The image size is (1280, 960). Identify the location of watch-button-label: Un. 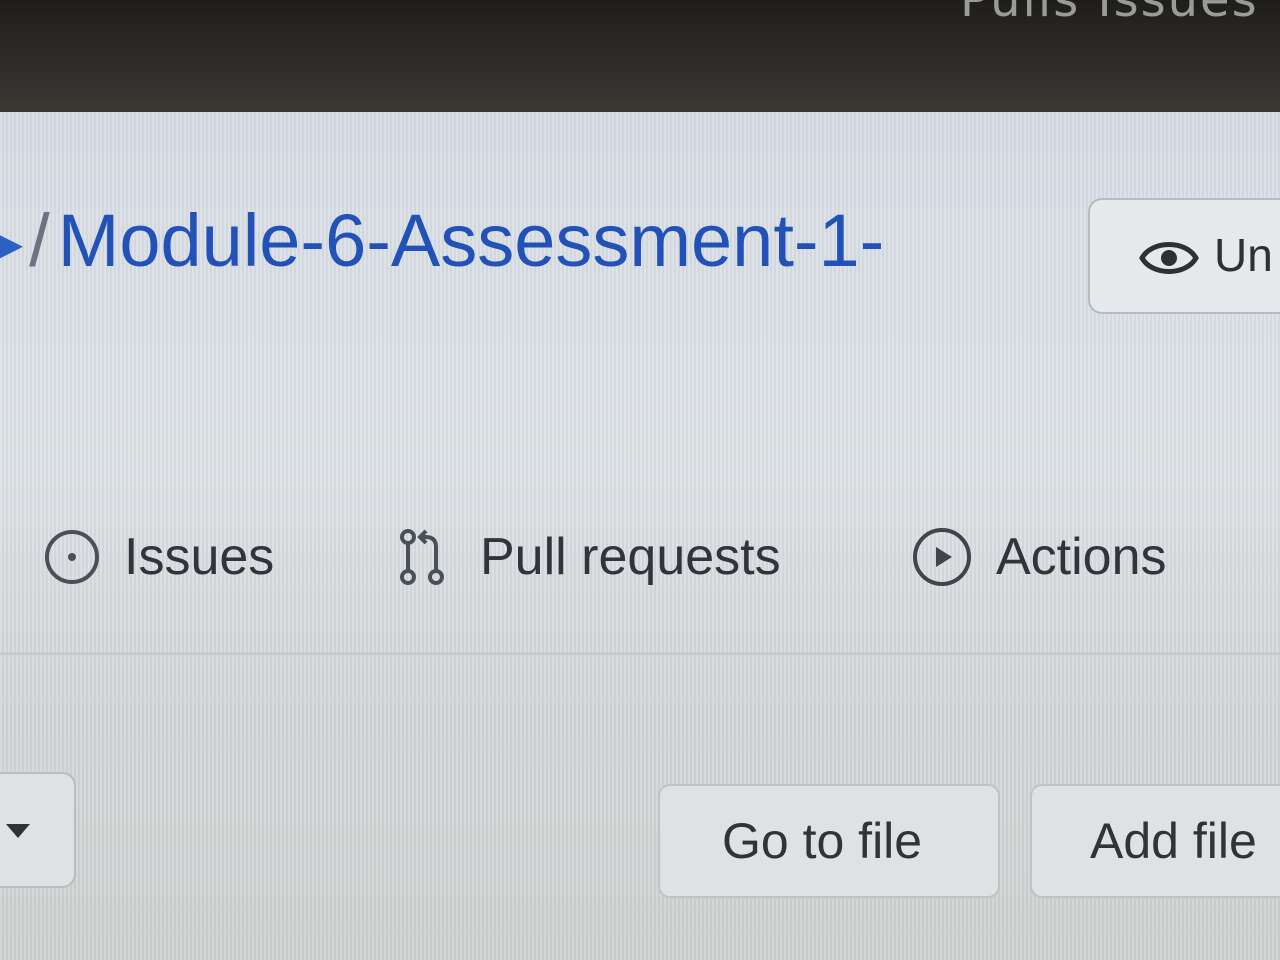
(1243, 255).